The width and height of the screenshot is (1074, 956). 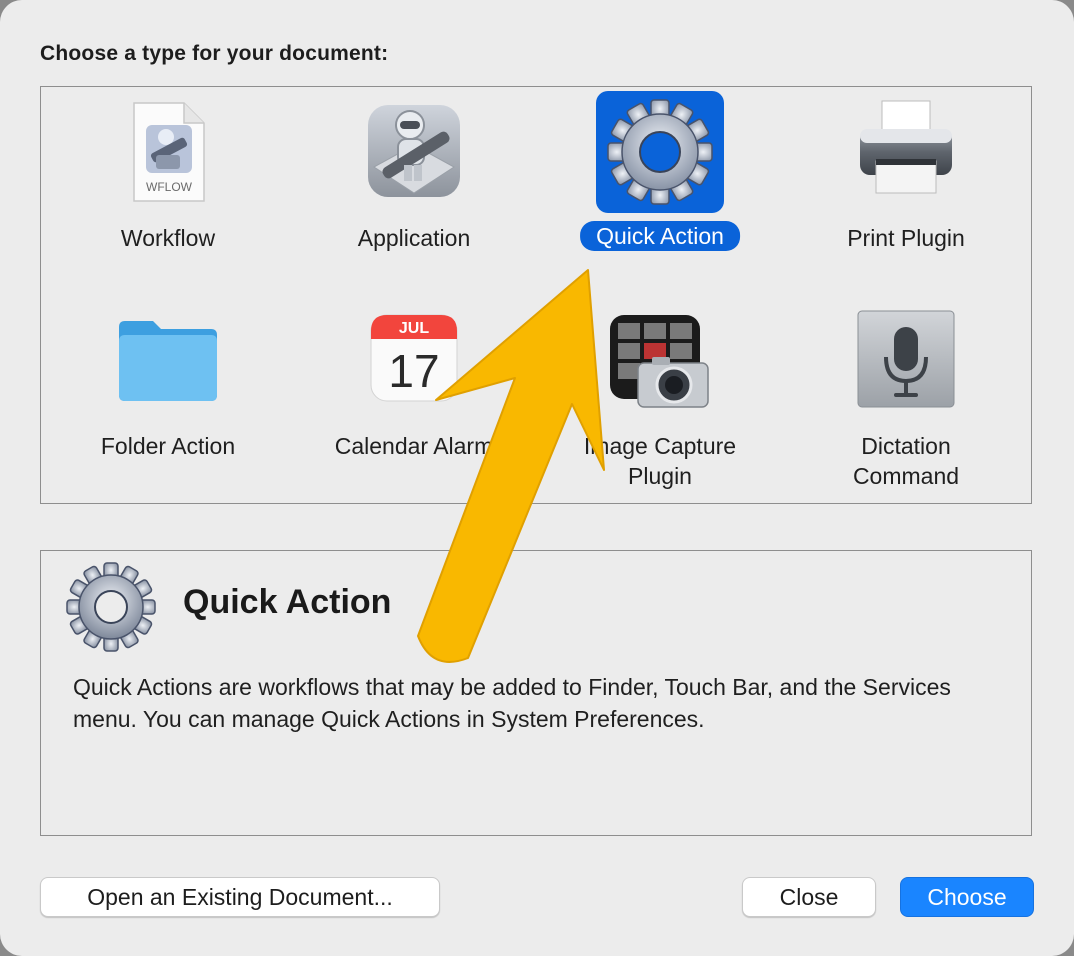 What do you see at coordinates (906, 446) in the screenshot?
I see `type-label-line-1: Dictation` at bounding box center [906, 446].